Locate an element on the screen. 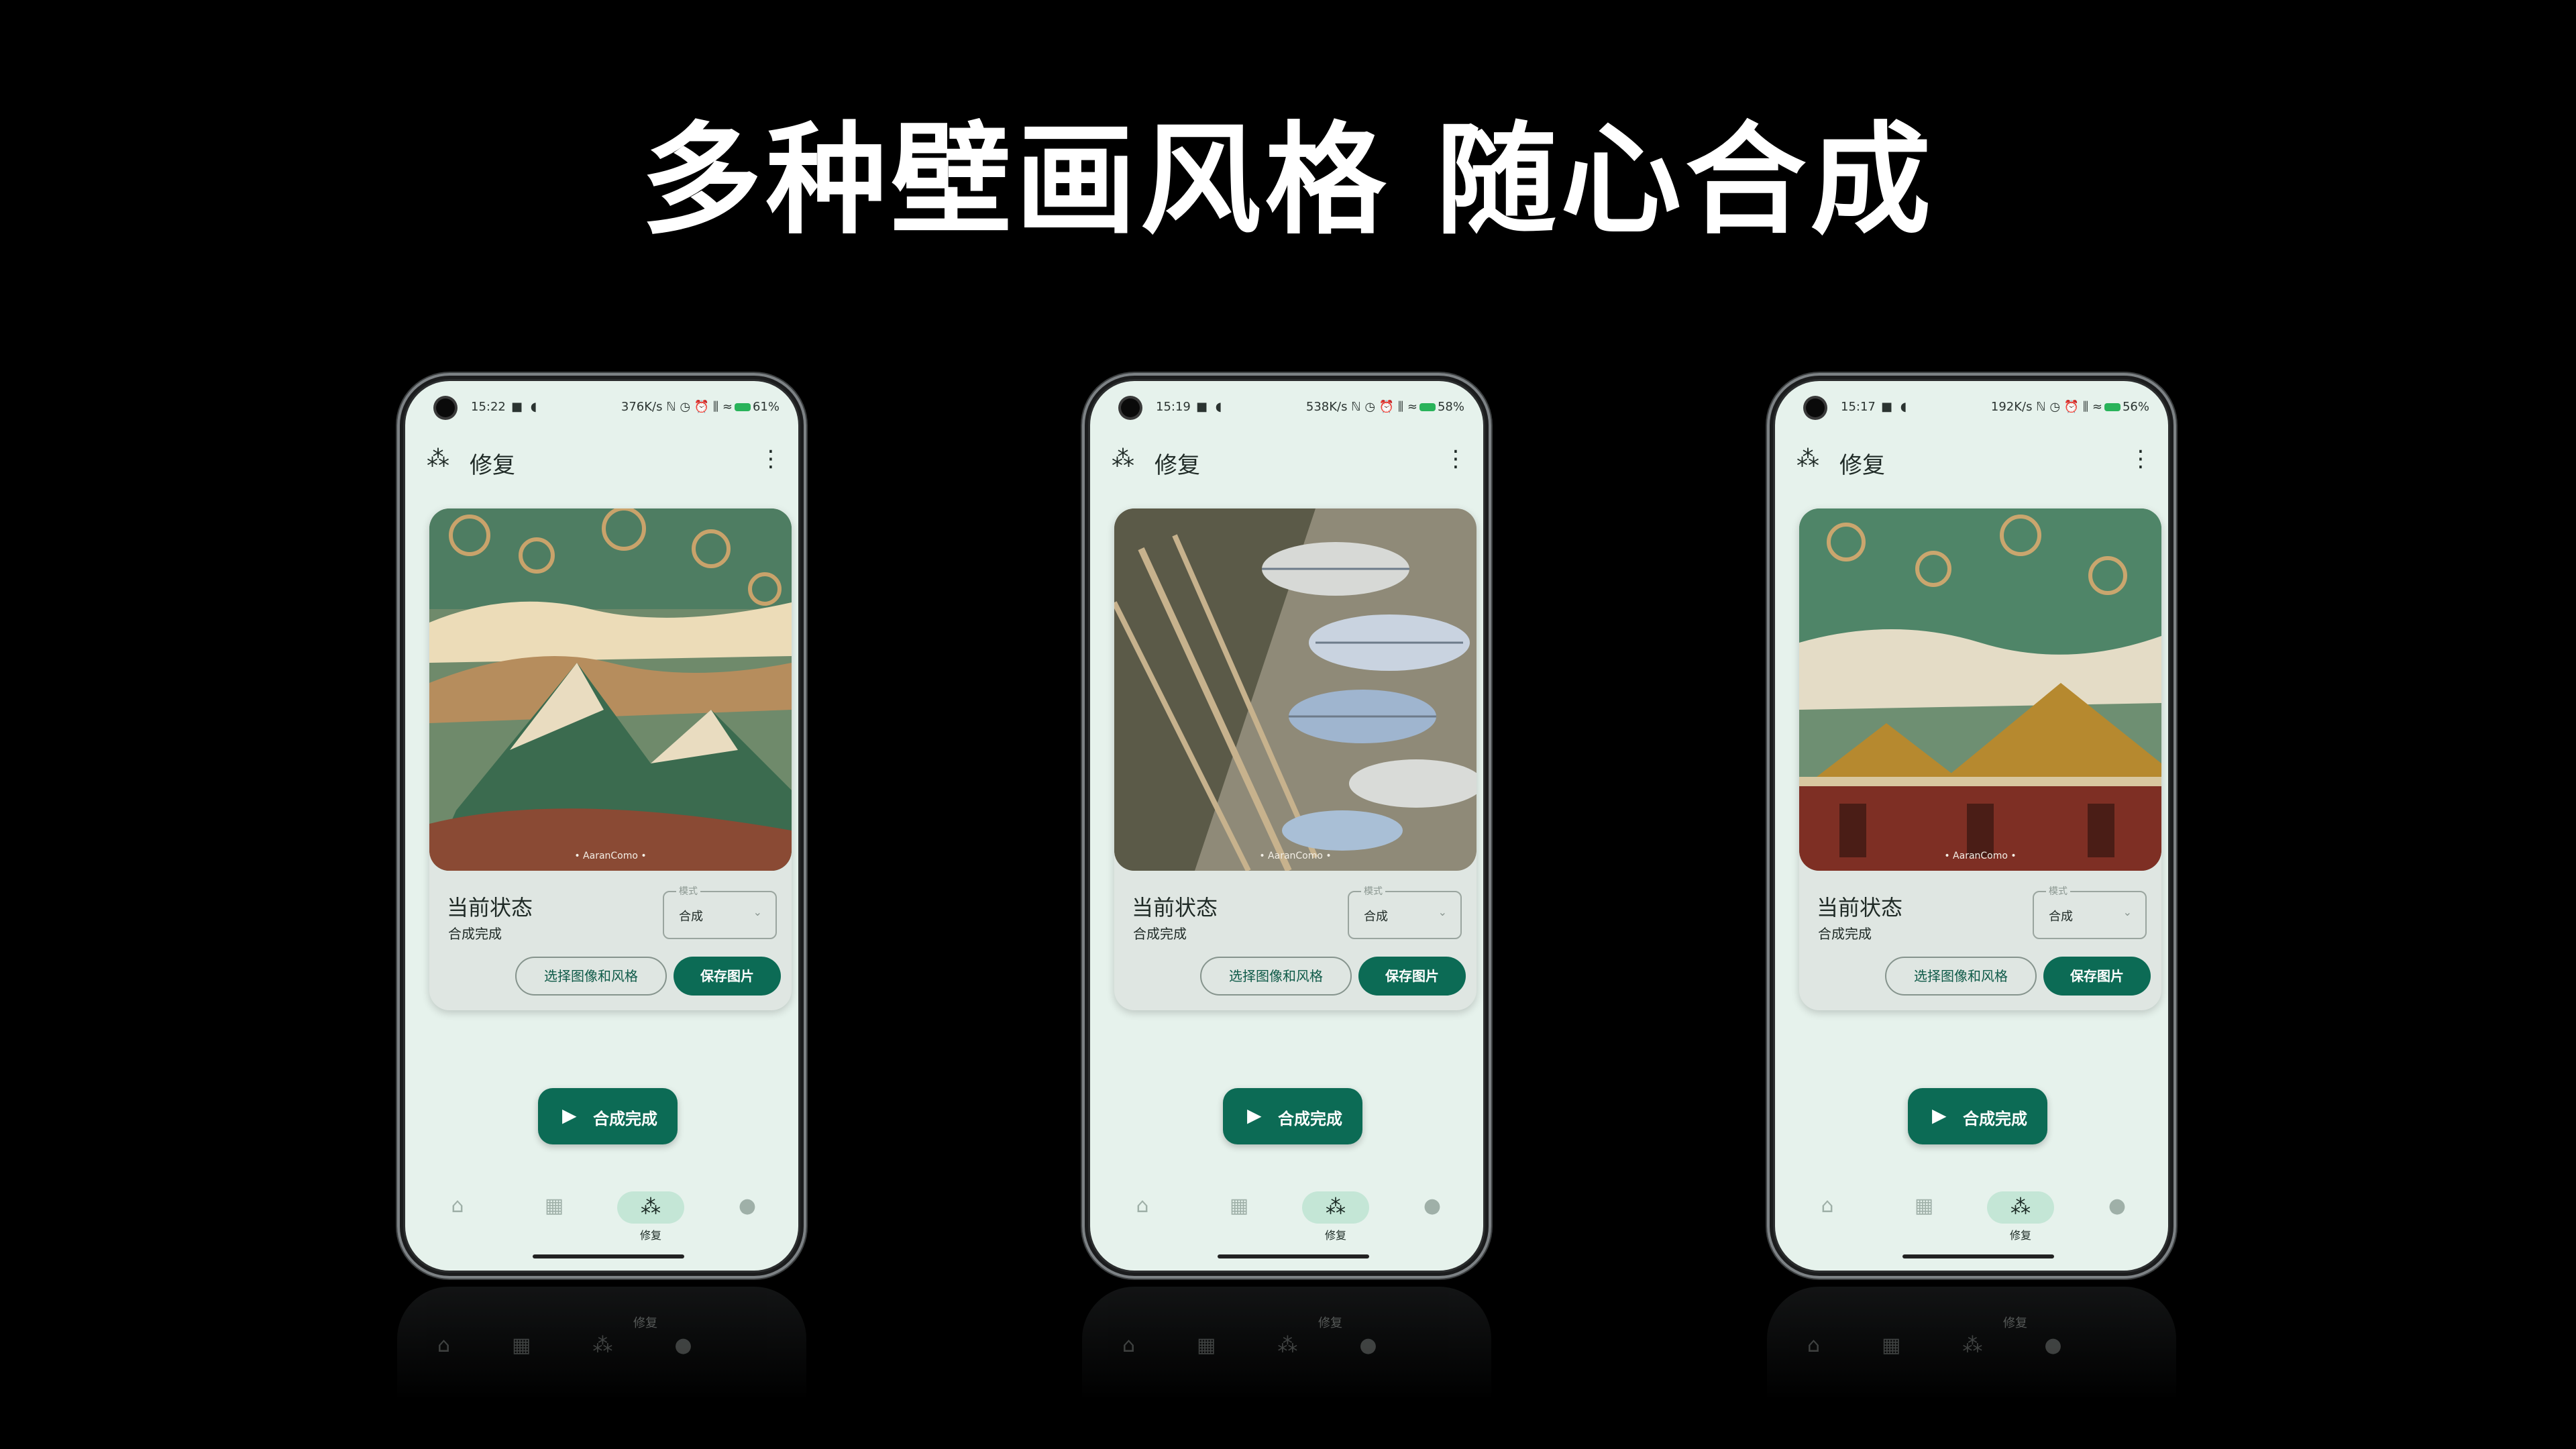 Image resolution: width=2576 pixels, height=1449 pixels. status-right: 376K/s ℕ ◷ ⏰ ⫼ ≈ 61% is located at coordinates (700, 407).